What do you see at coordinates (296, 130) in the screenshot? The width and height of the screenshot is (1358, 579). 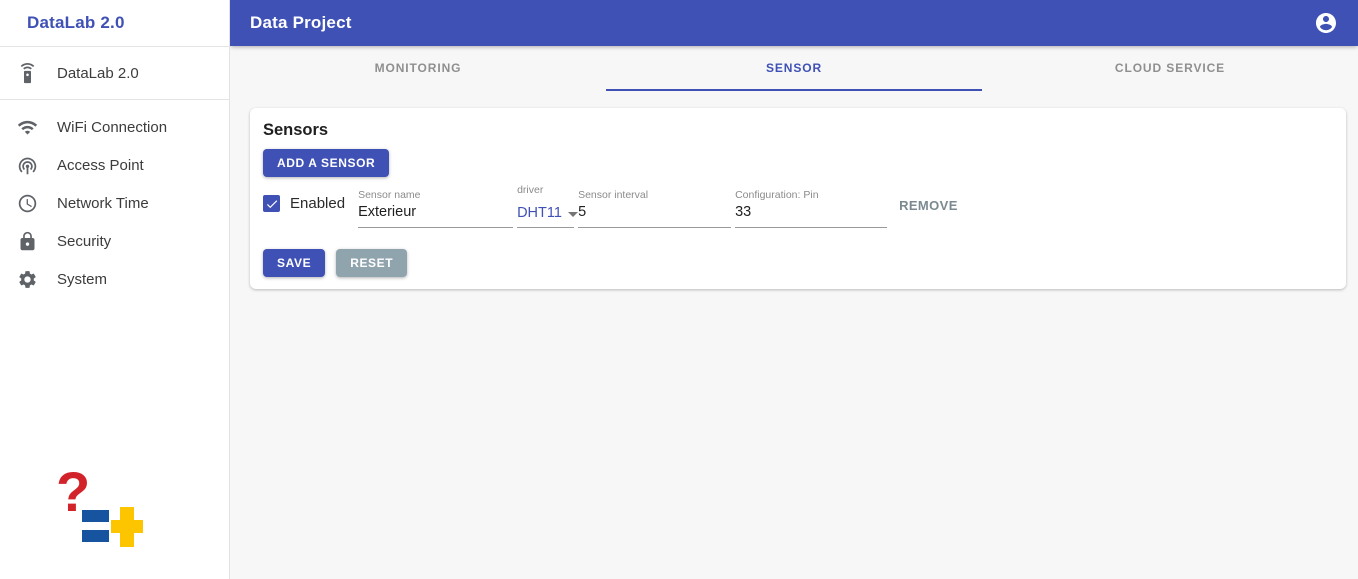 I see `sensors-heading: Sensors` at bounding box center [296, 130].